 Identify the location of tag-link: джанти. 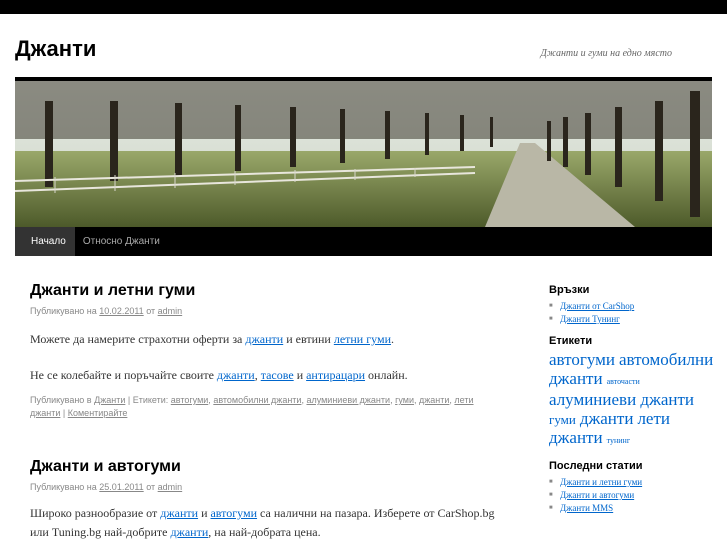
(434, 400).